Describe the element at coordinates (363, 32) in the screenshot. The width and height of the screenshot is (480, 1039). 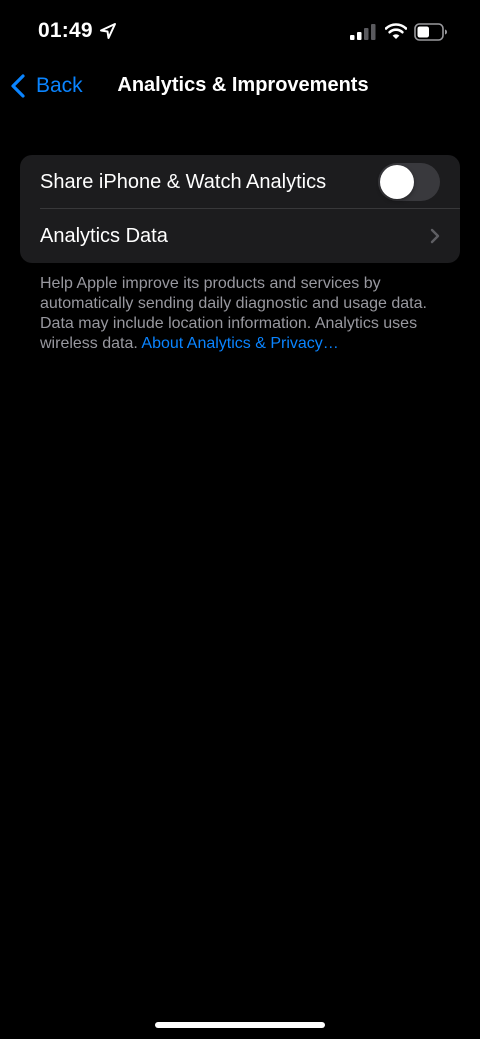
I see `cellular-signal-icon` at that location.